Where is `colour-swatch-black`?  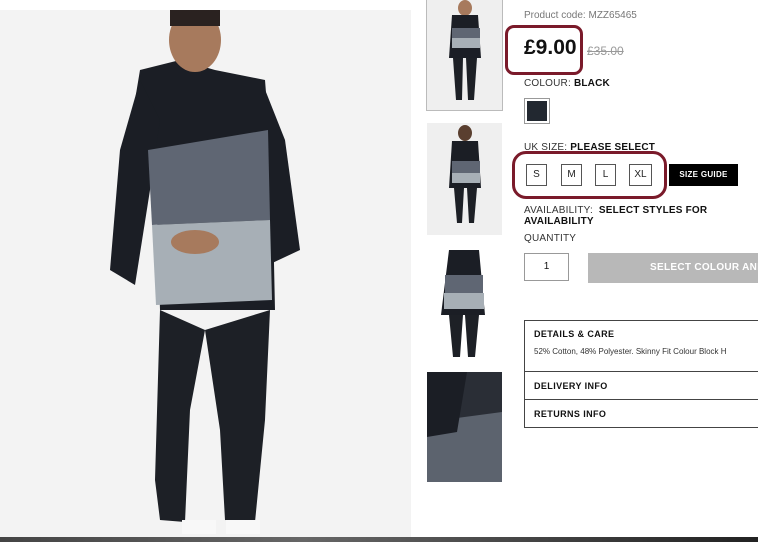 colour-swatch-black is located at coordinates (537, 111).